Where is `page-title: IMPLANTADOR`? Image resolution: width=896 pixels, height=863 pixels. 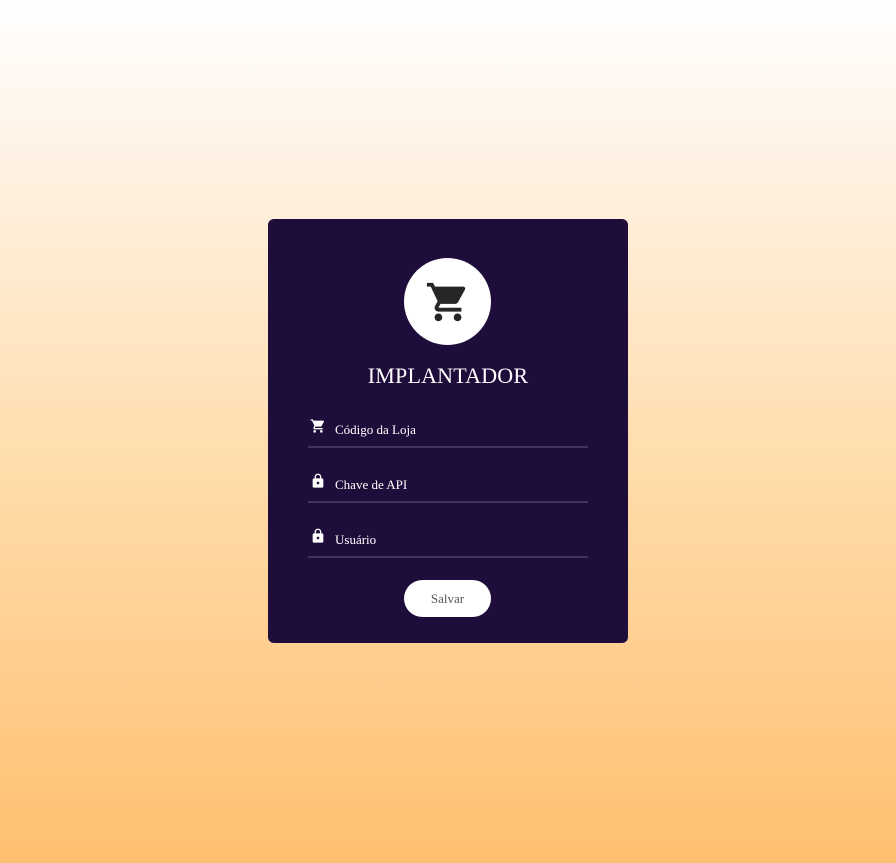
page-title: IMPLANTADOR is located at coordinates (448, 375).